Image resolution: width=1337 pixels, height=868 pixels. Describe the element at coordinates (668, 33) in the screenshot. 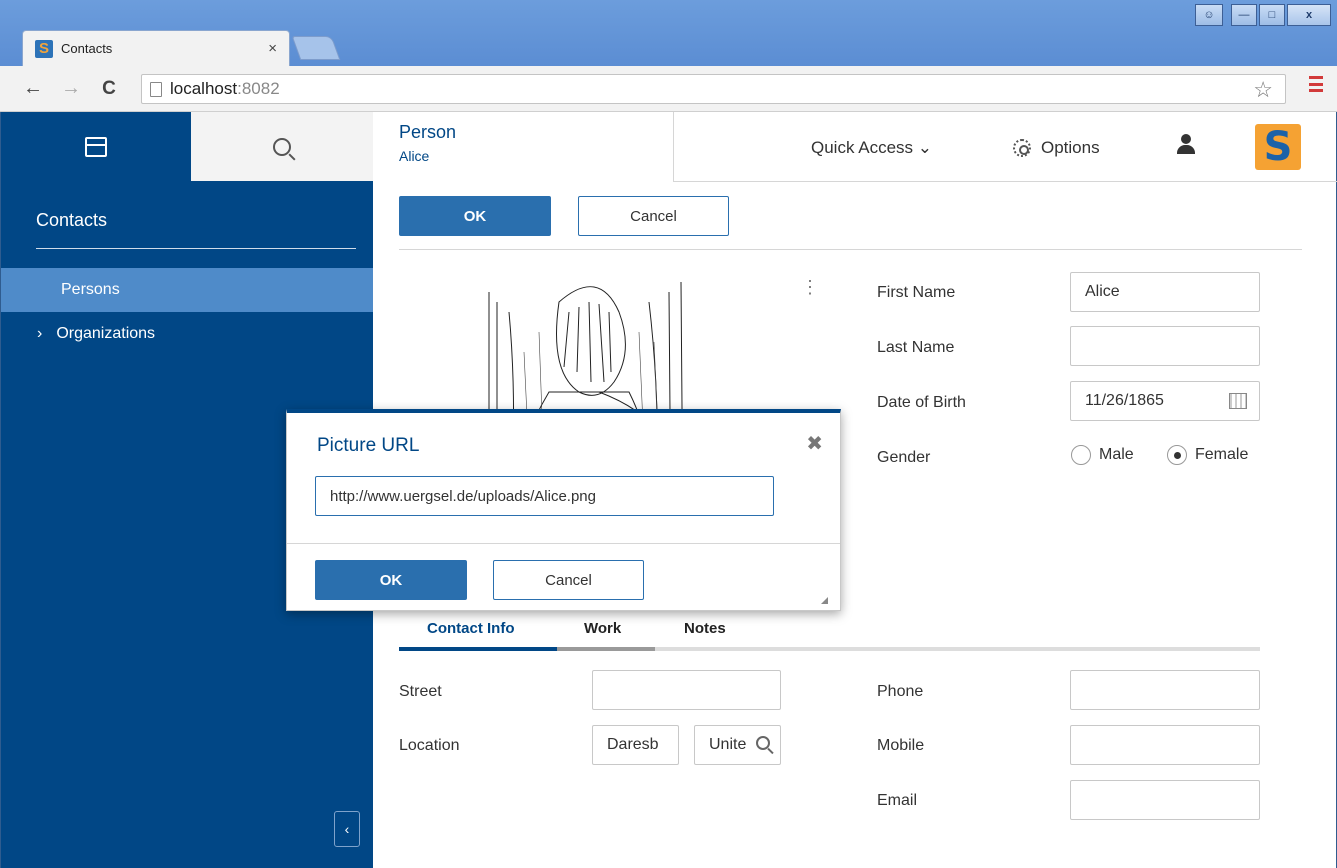

I see `browser-titlebar: ☺ — □ x S Contacts ×` at that location.